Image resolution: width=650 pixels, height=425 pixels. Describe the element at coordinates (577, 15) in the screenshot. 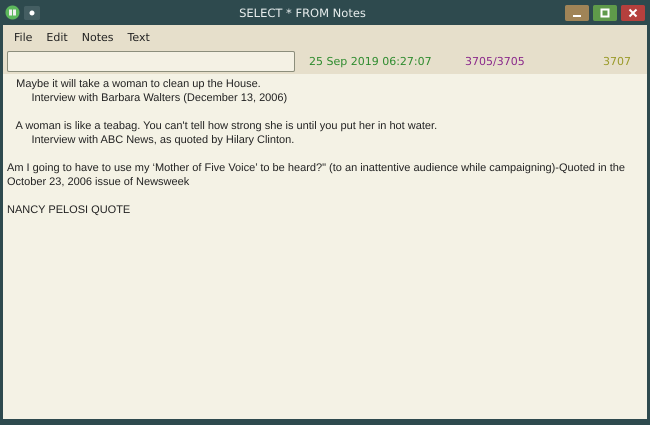

I see `minimize-icon` at that location.